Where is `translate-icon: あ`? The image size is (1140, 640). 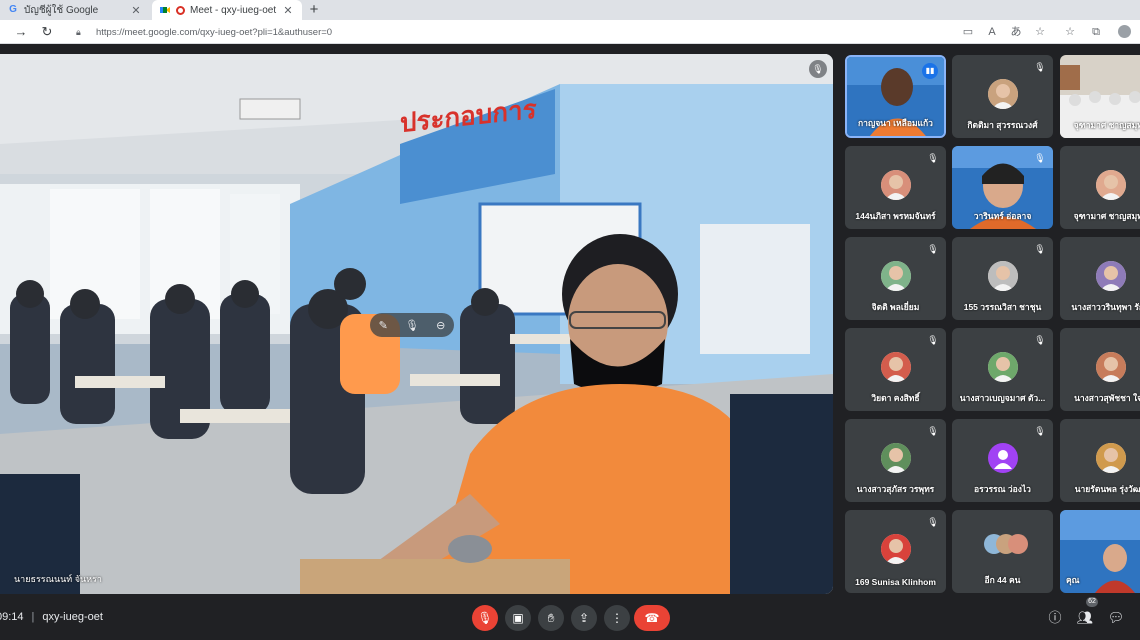 translate-icon: あ is located at coordinates (1016, 32).